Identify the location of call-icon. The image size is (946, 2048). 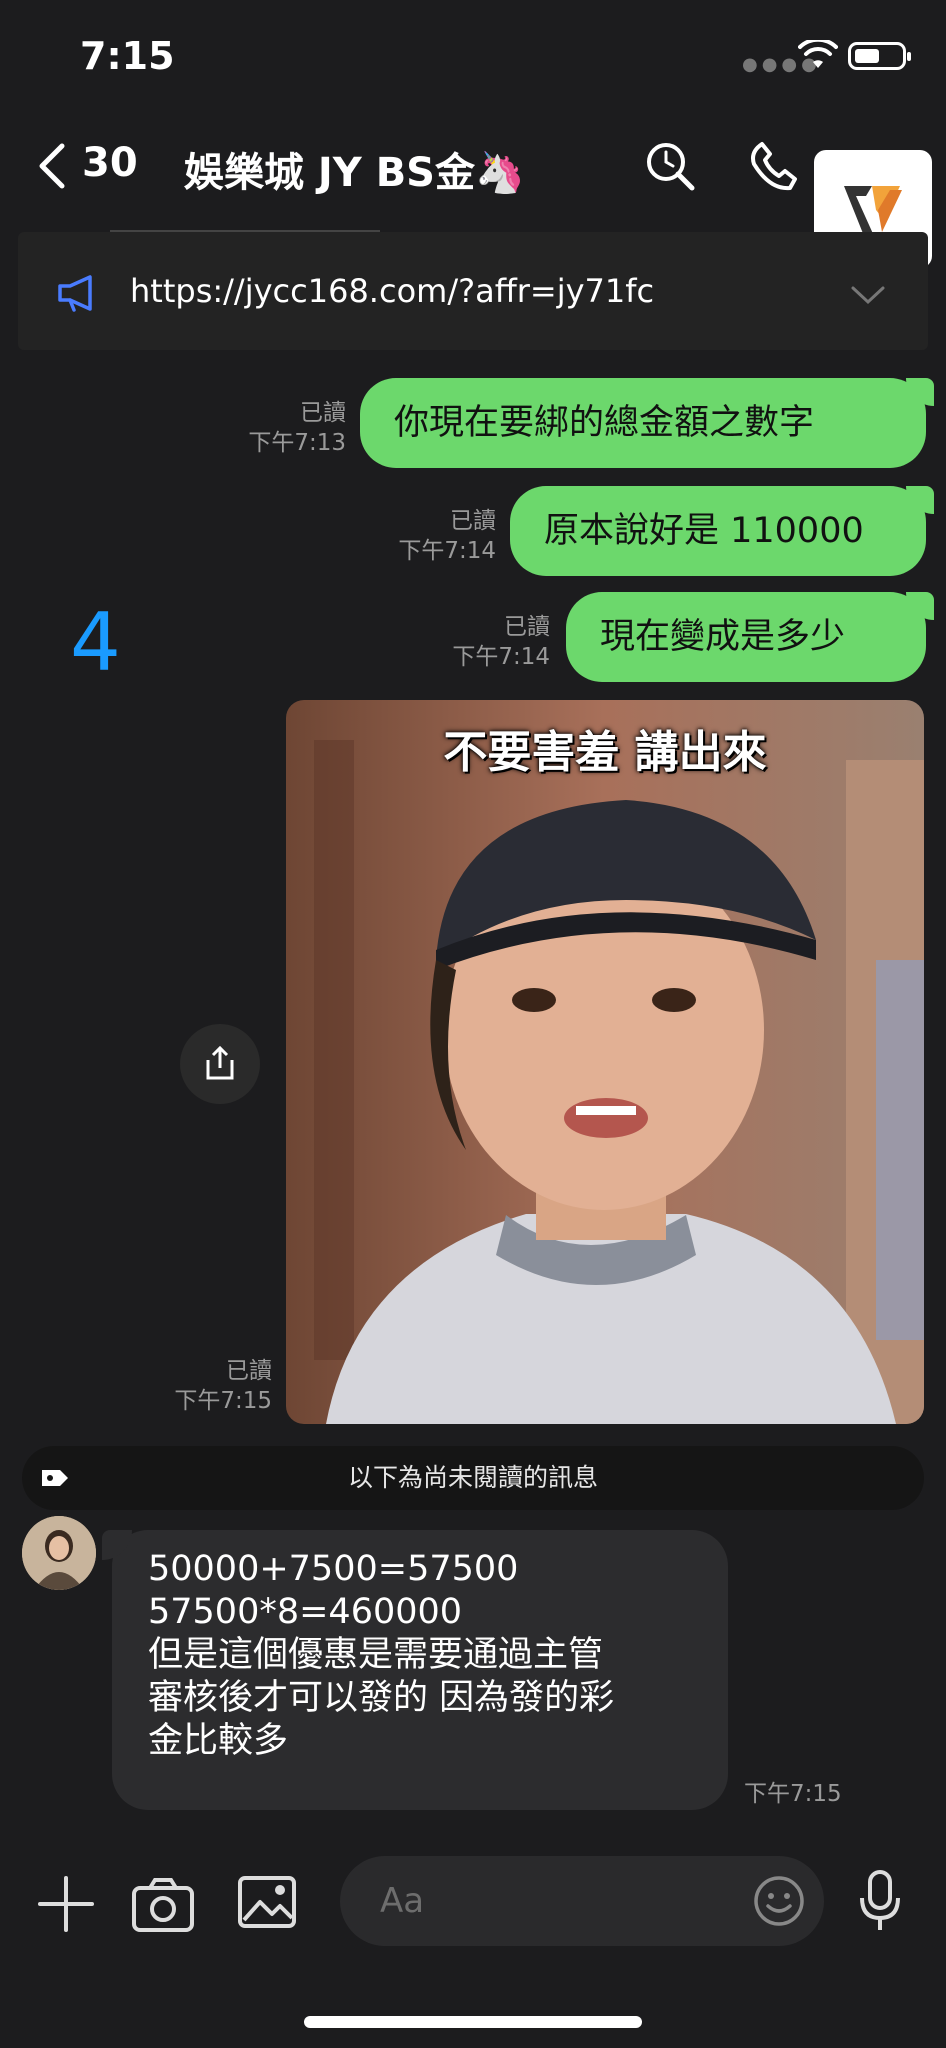
(776, 166).